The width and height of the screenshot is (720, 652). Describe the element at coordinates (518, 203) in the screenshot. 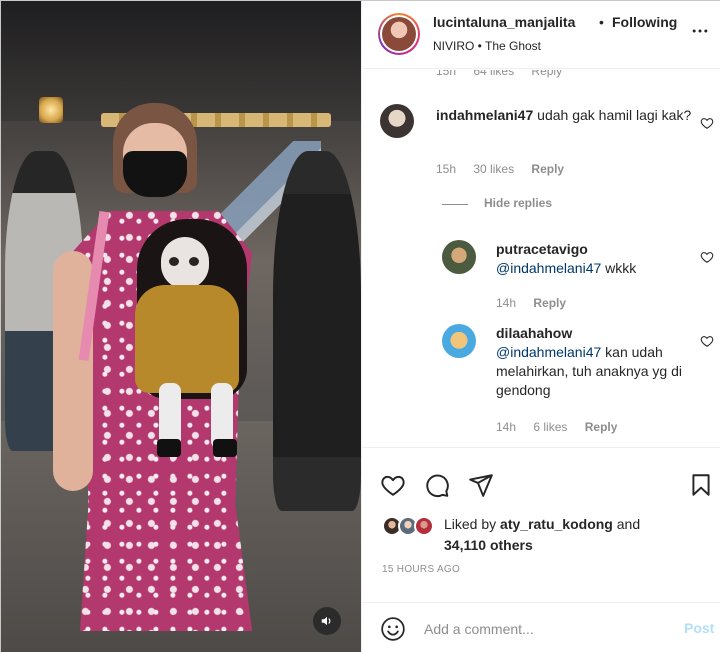

I see `hide-replies-button: Hide replies` at that location.